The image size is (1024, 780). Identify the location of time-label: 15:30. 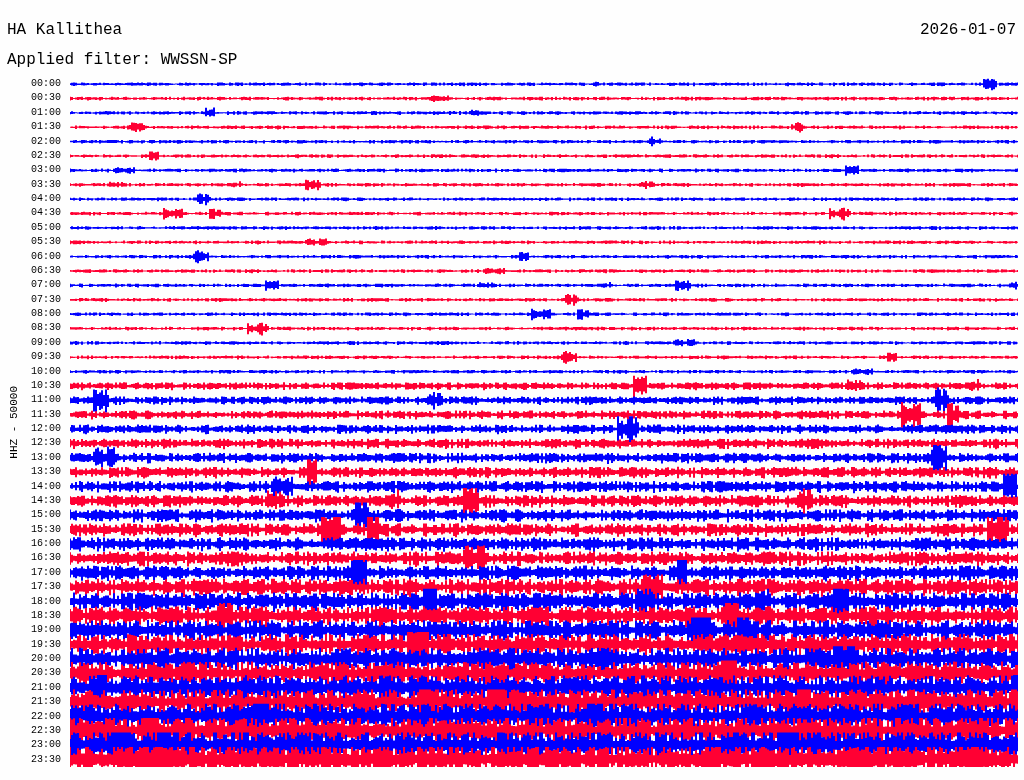
(46, 529).